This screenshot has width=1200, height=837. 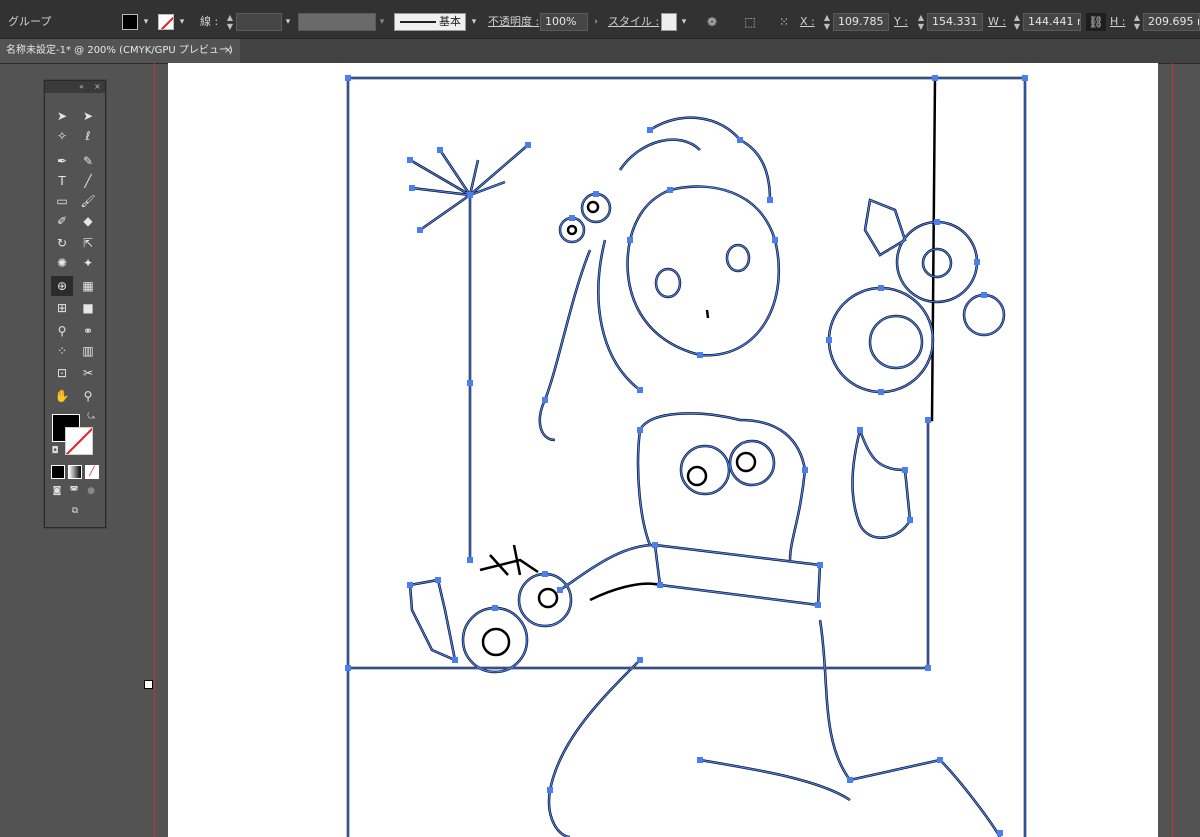 I want to click on h-label: H :, so click(x=1118, y=21).